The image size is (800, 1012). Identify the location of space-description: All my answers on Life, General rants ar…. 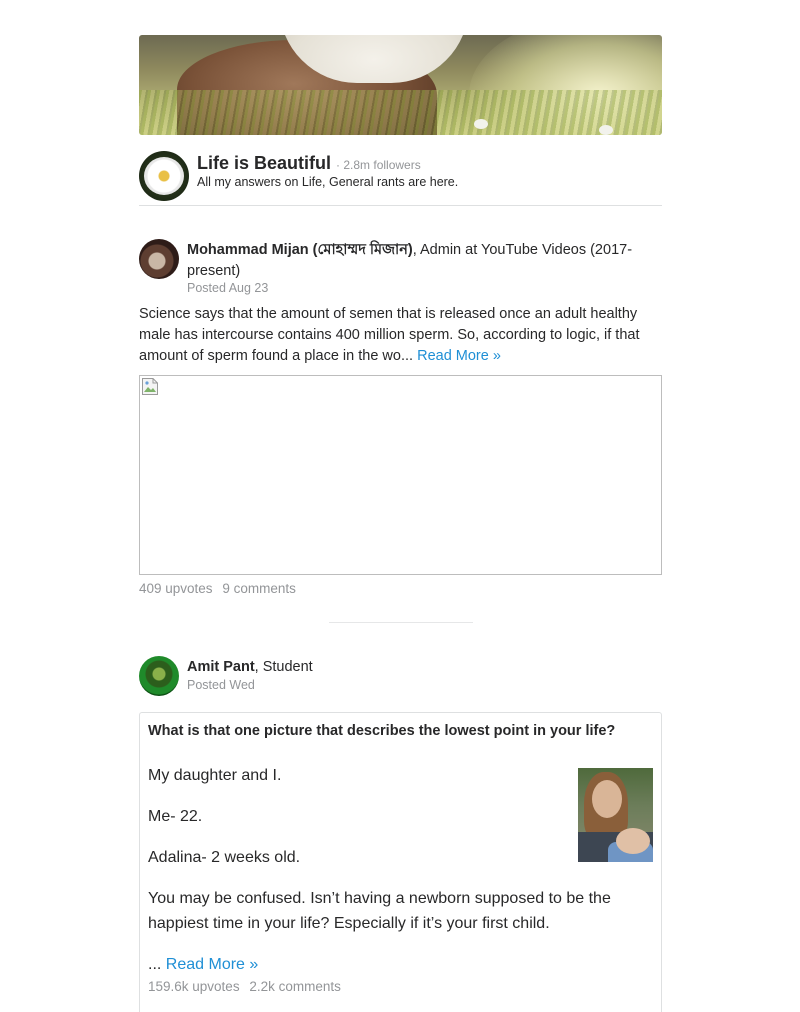
(328, 182).